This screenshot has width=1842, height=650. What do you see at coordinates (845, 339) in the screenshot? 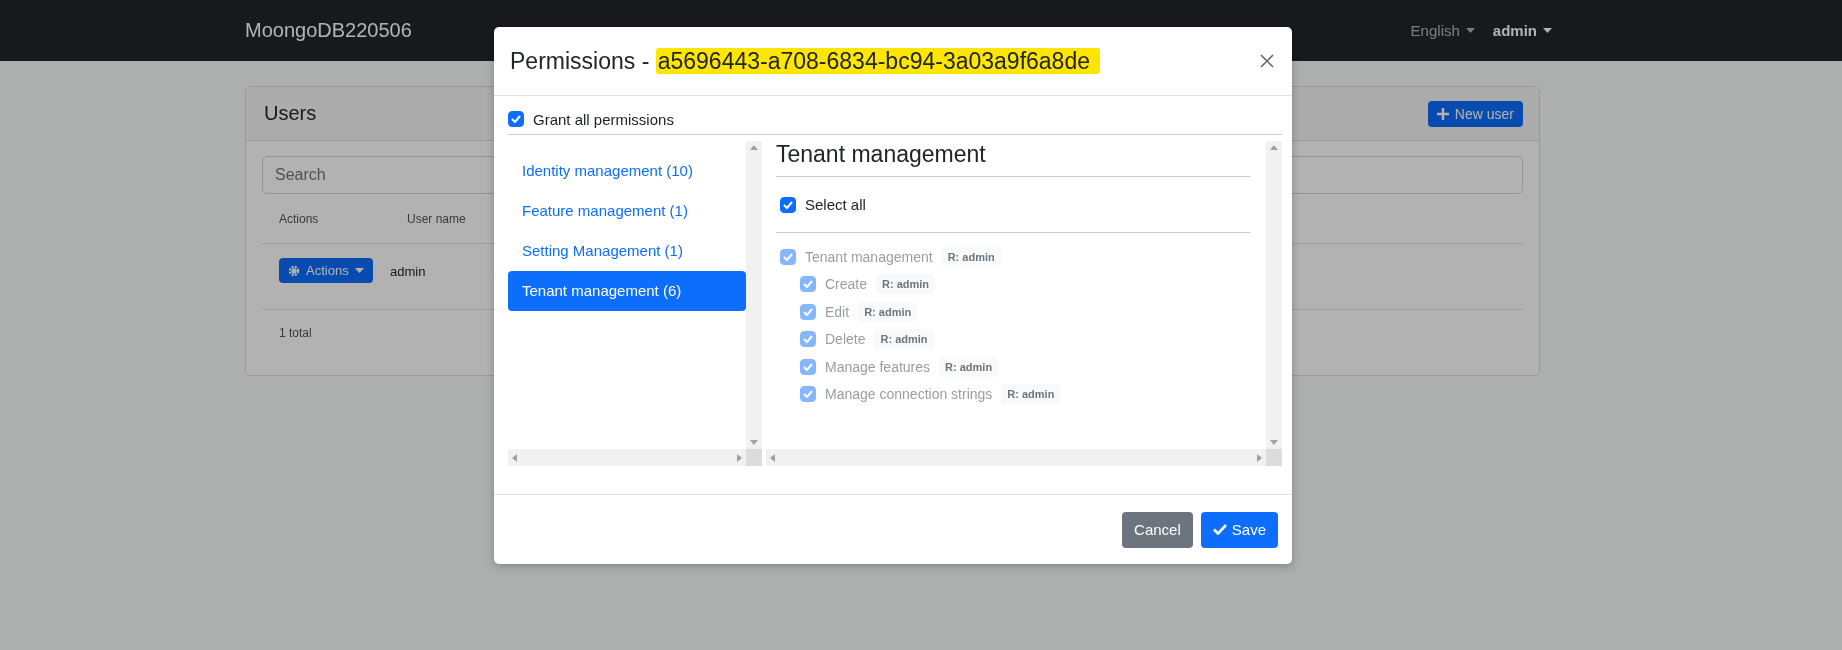
I see `permission-label: Delete` at bounding box center [845, 339].